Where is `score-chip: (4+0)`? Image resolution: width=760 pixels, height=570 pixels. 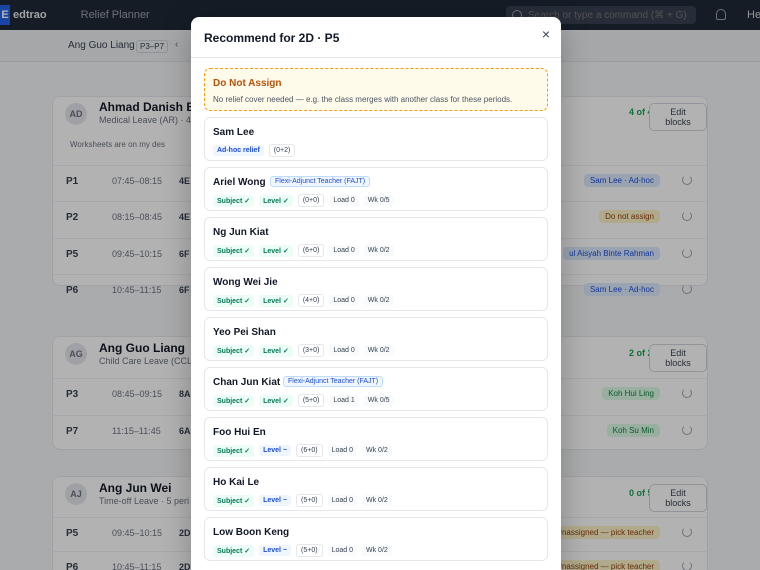
score-chip: (4+0) is located at coordinates (311, 300).